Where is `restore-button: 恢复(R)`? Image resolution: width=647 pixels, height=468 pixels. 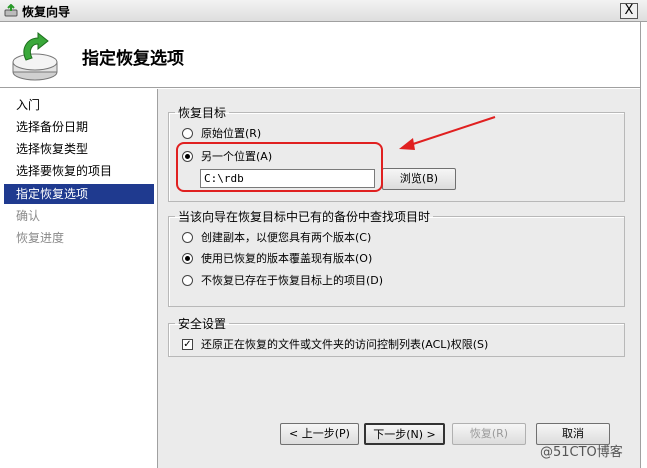 restore-button: 恢复(R) is located at coordinates (489, 434).